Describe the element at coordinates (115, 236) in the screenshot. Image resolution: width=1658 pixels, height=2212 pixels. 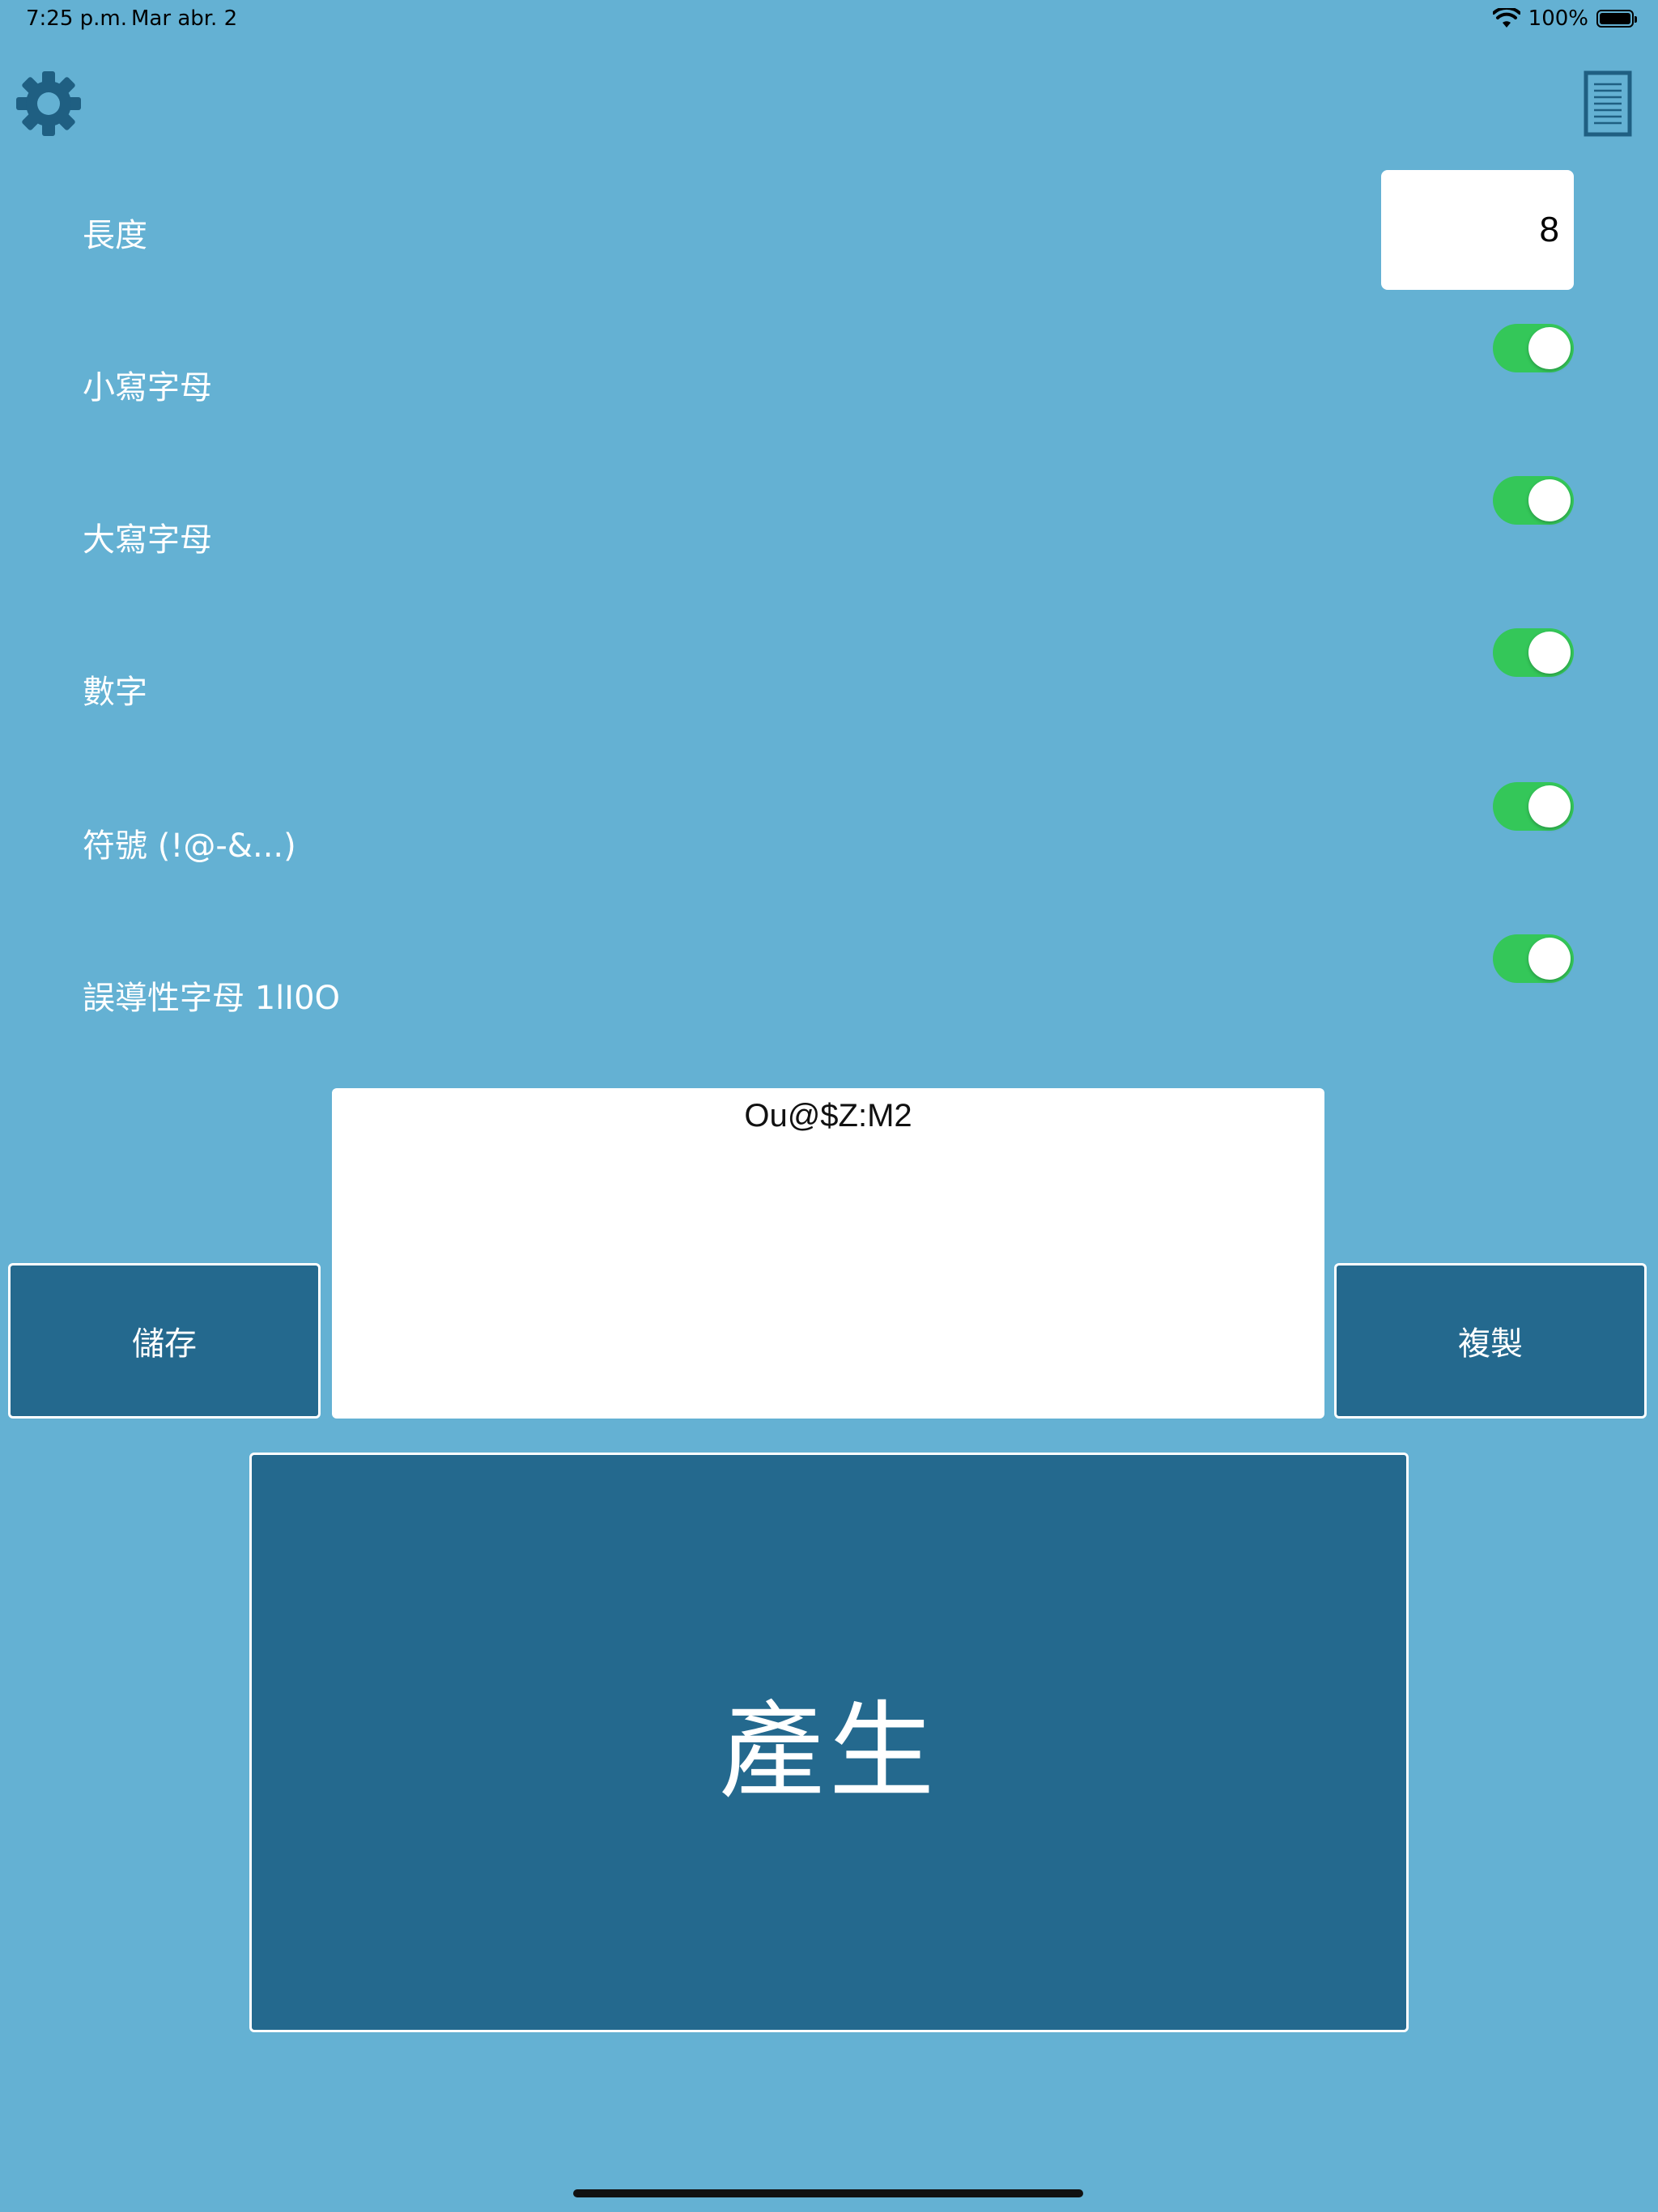
I see `length-label: 長度` at that location.